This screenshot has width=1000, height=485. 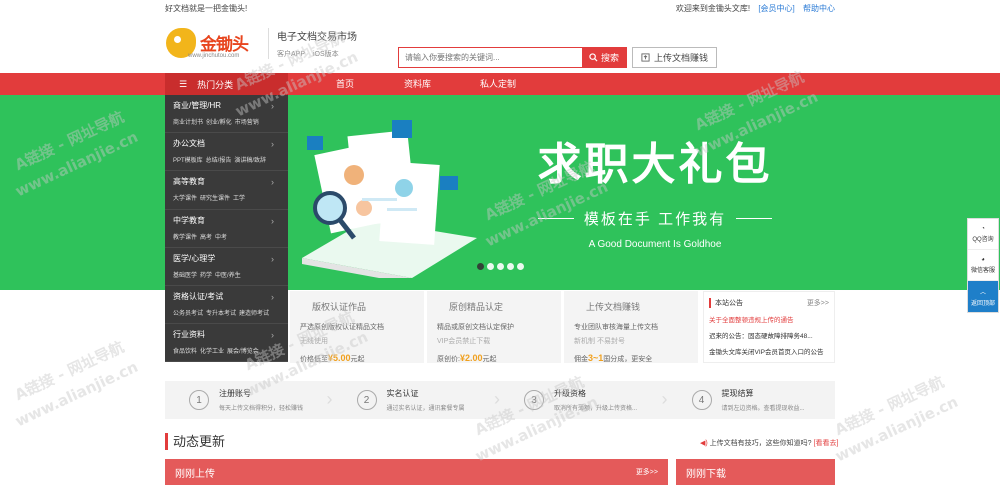 I want to click on step-desc: 每天上传文档得积分，轻松赚钱, so click(x=261, y=409).